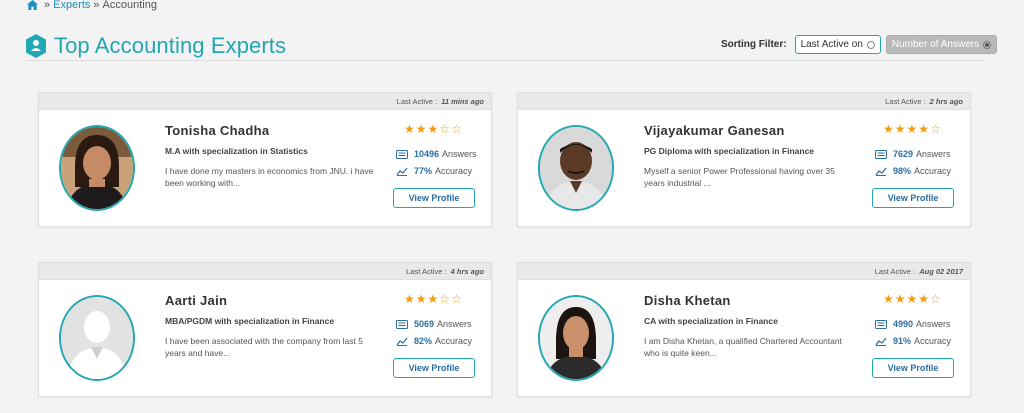  What do you see at coordinates (913, 341) in the screenshot?
I see `accuracy: 91% Accuracy` at bounding box center [913, 341].